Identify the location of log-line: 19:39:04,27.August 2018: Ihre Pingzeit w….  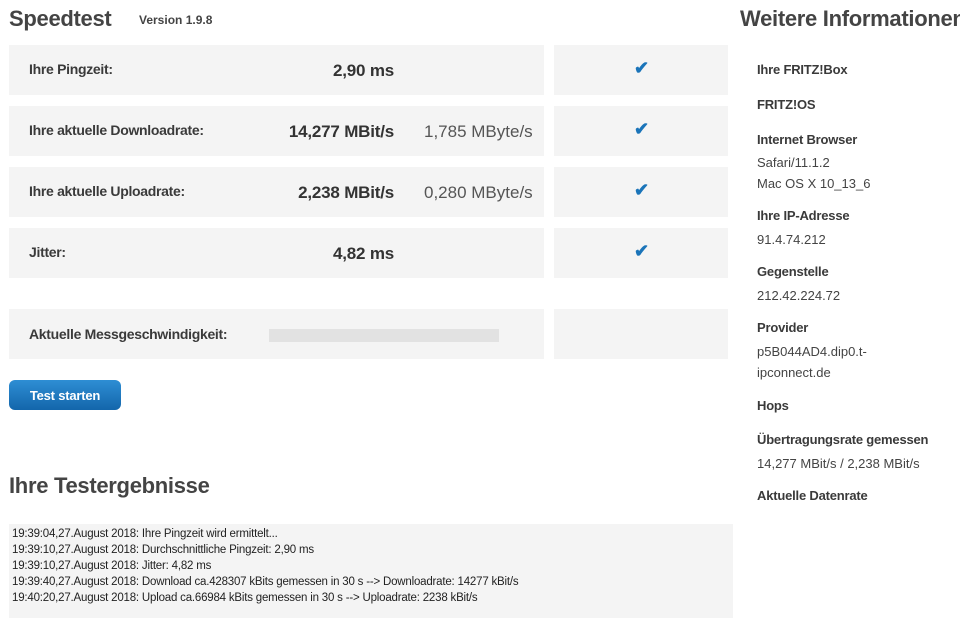
(145, 534).